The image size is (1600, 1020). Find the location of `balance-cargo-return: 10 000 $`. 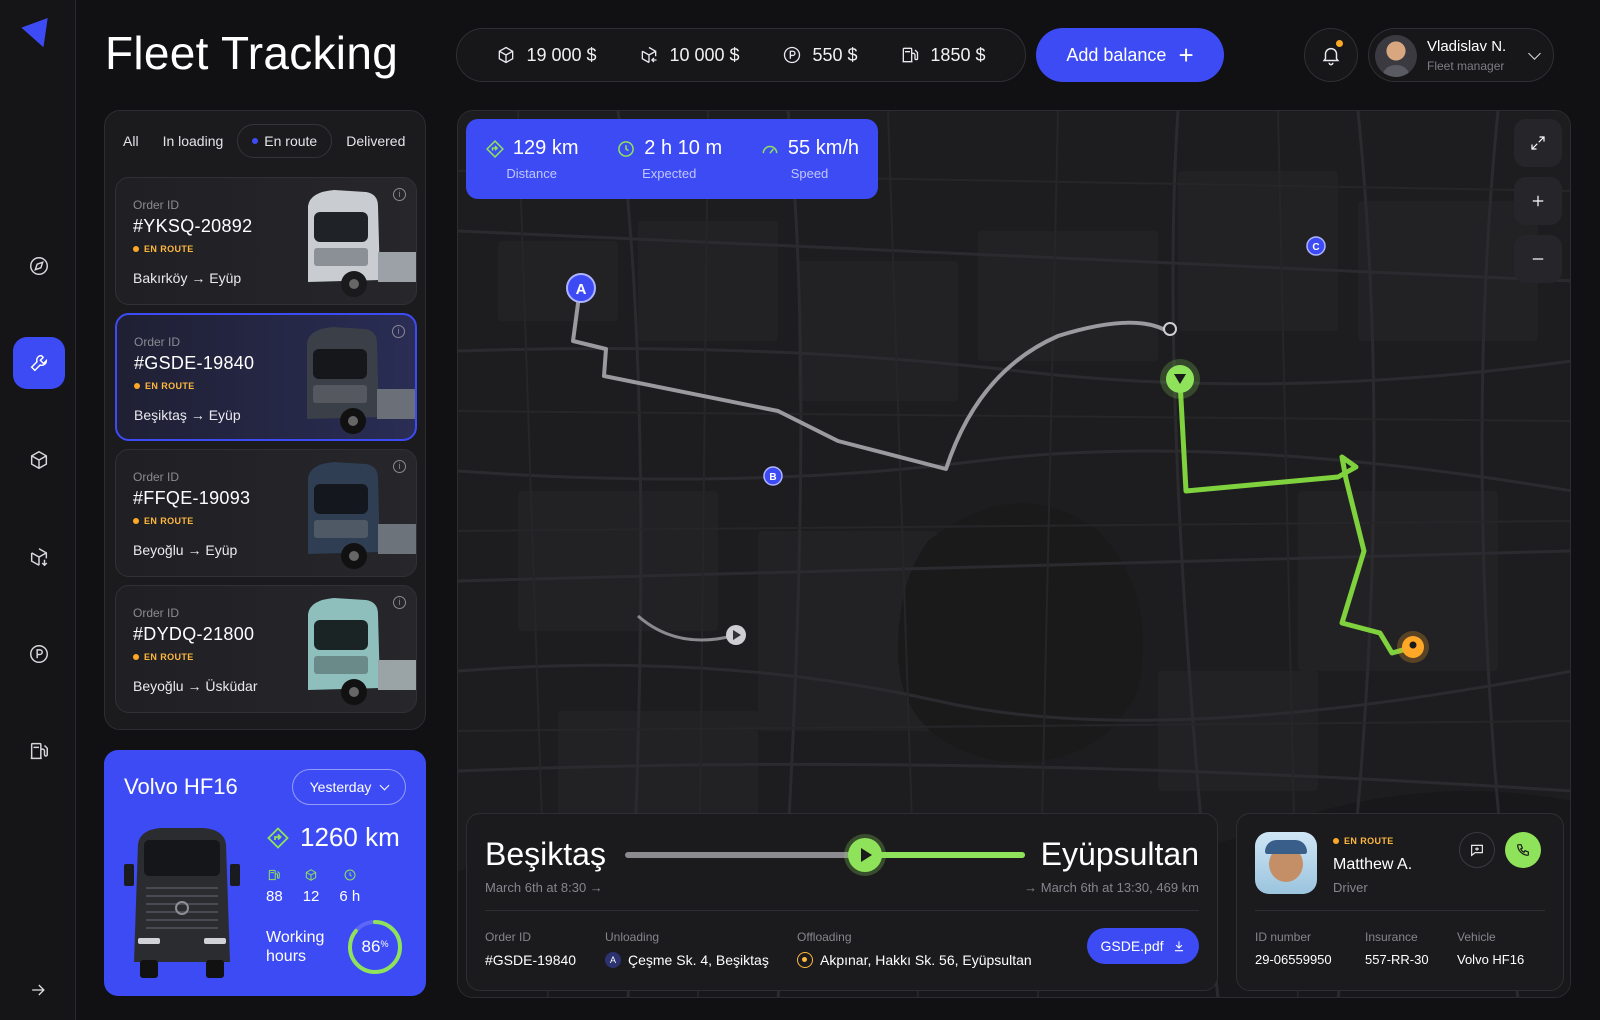

balance-cargo-return: 10 000 $ is located at coordinates (689, 55).